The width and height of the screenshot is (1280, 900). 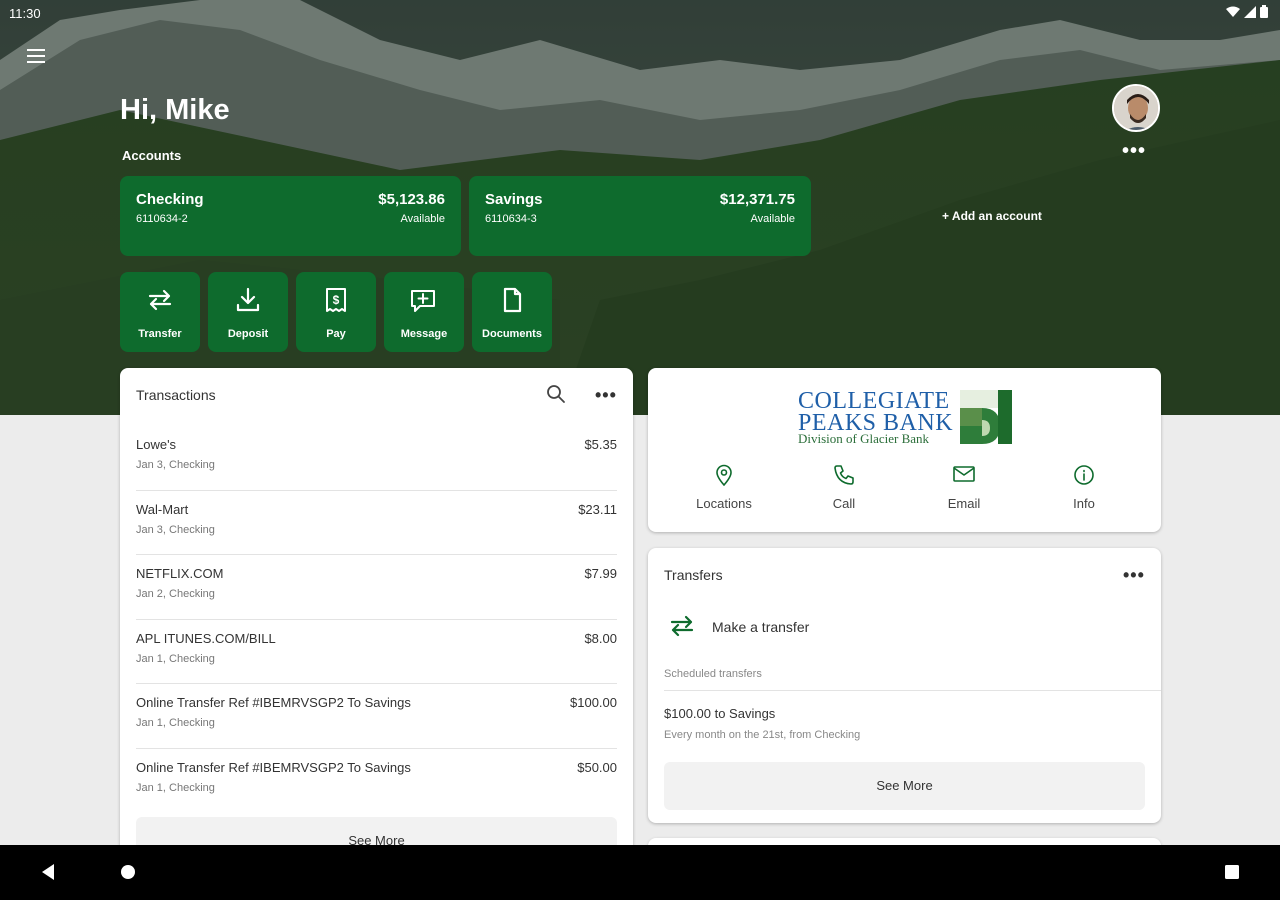 I want to click on contact-label: Email, so click(x=964, y=503).